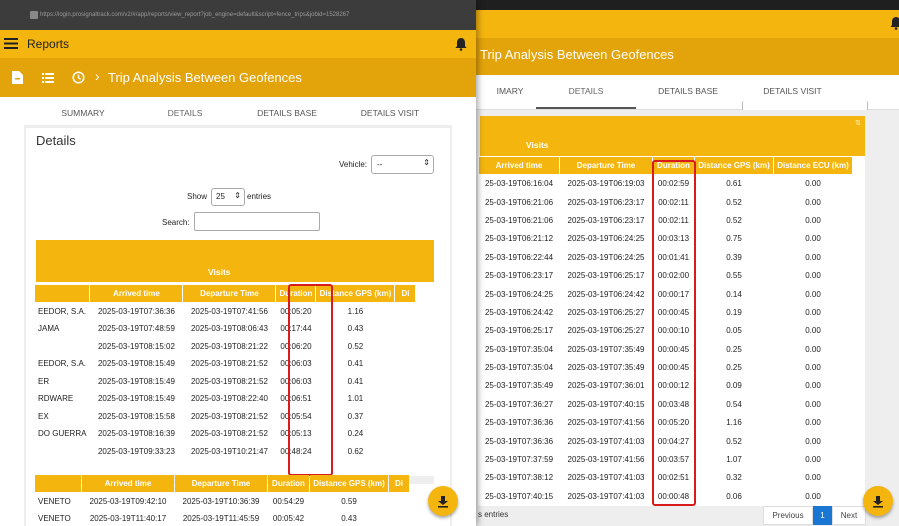  I want to click on site-favicon-icon, so click(34, 15).